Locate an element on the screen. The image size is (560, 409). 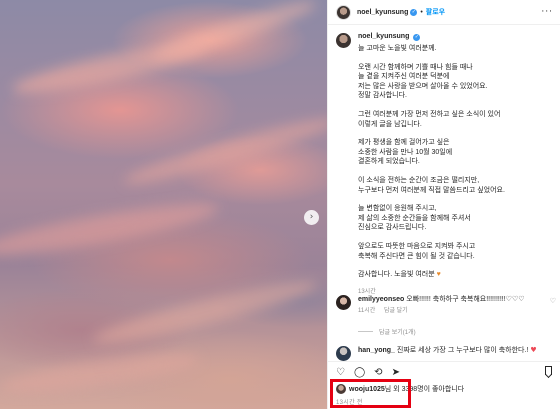
view-replies-label: 답글 보기(1개) is located at coordinates (397, 331).